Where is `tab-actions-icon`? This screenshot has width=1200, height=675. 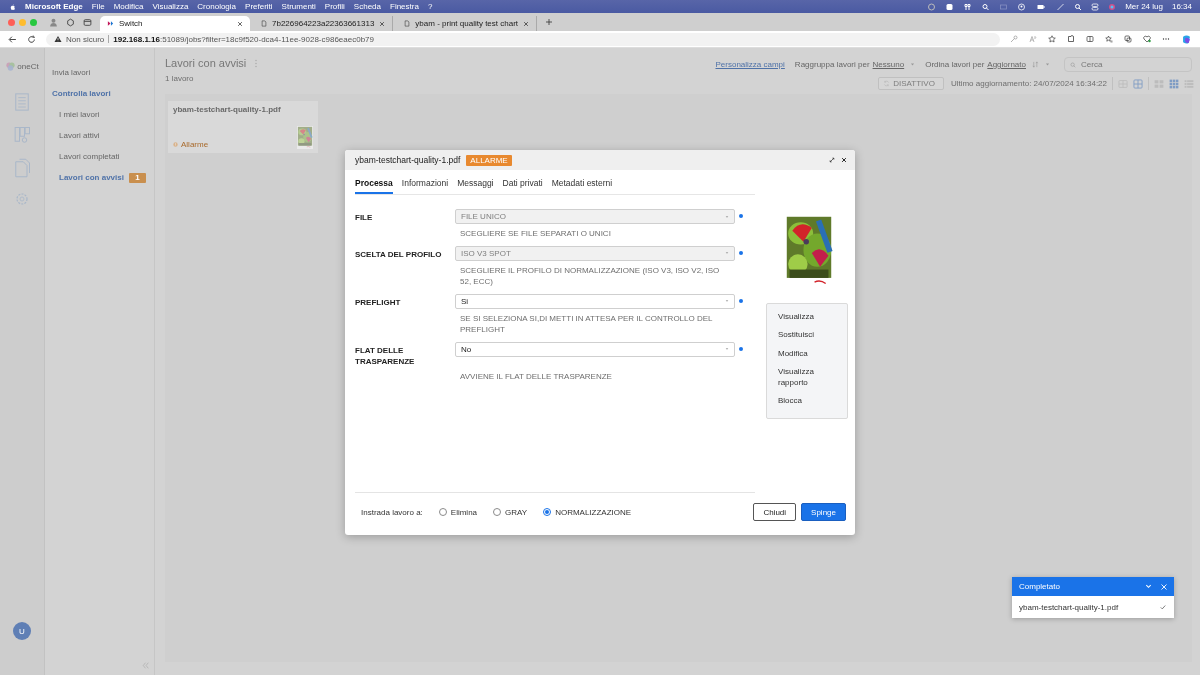
tab-actions-icon is located at coordinates (87, 22).